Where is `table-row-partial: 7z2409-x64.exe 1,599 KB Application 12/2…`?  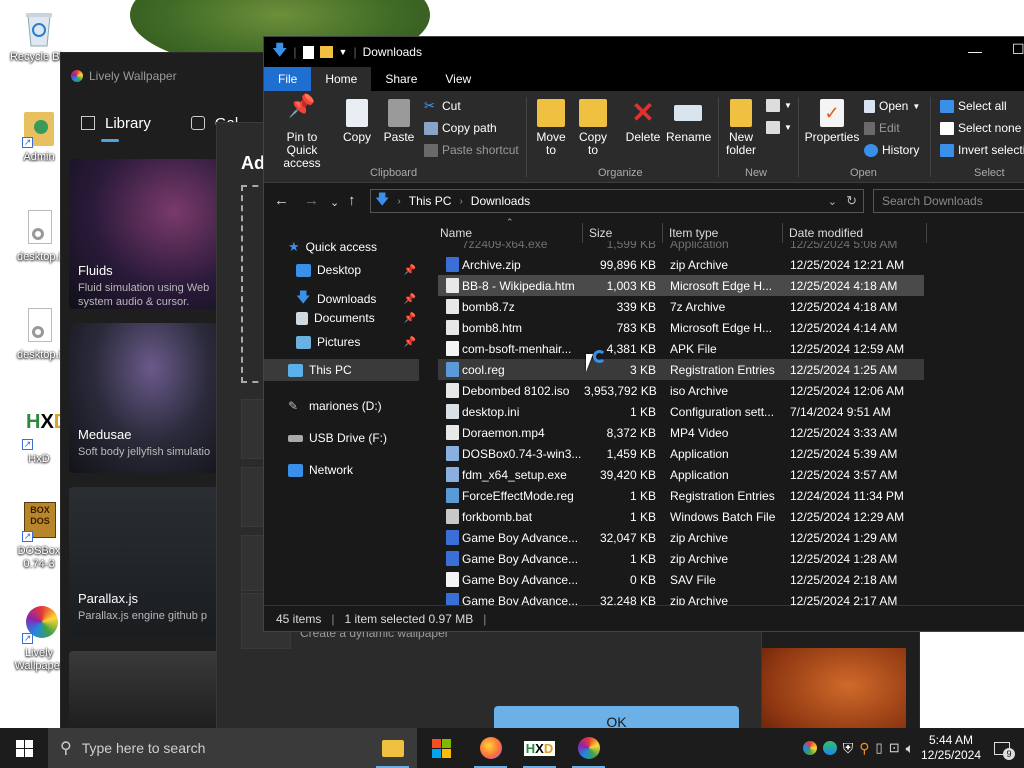 table-row-partial: 7z2409-x64.exe 1,599 KB Application 12/2… is located at coordinates (681, 247).